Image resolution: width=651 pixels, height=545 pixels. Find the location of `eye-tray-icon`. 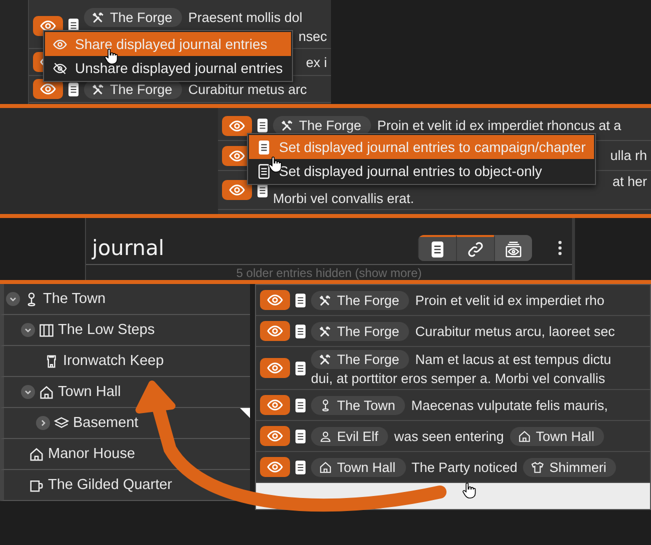

eye-tray-icon is located at coordinates (513, 249).